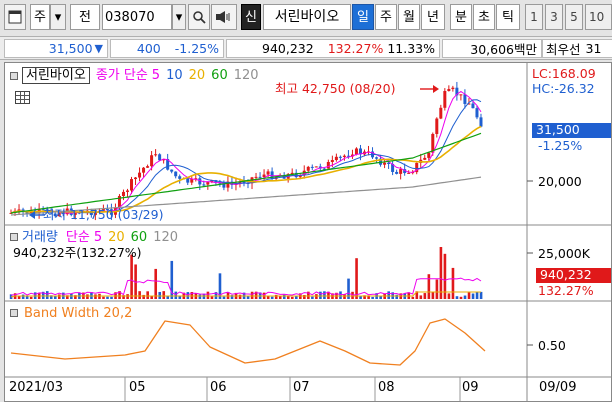 This screenshot has width=612, height=402. What do you see at coordinates (534, 17) in the screenshot?
I see `interval-1: 1` at bounding box center [534, 17].